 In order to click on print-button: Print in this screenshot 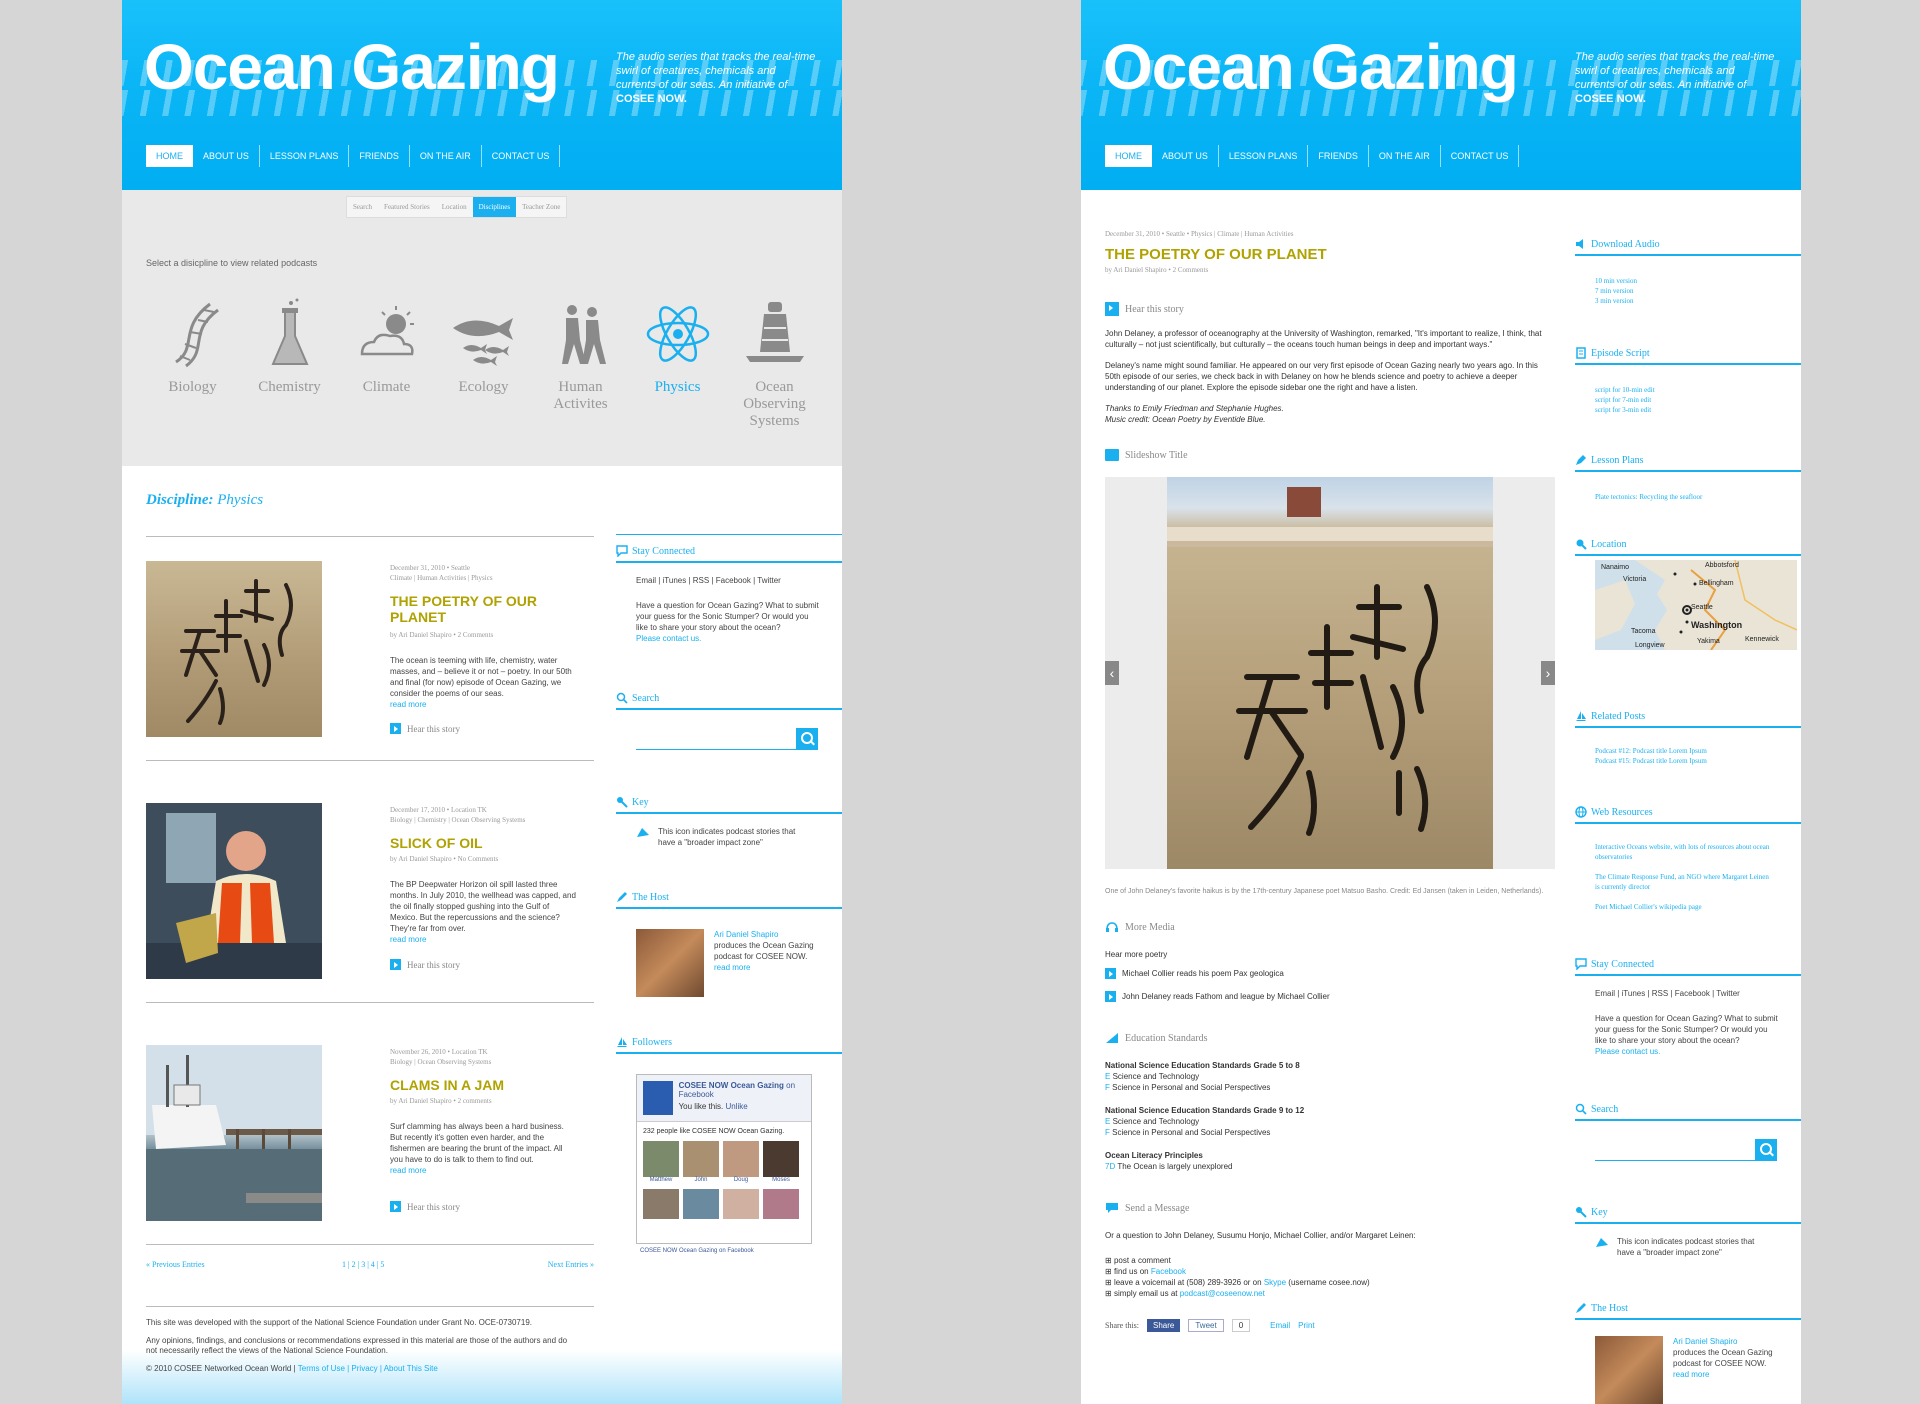, I will do `click(1306, 1325)`.